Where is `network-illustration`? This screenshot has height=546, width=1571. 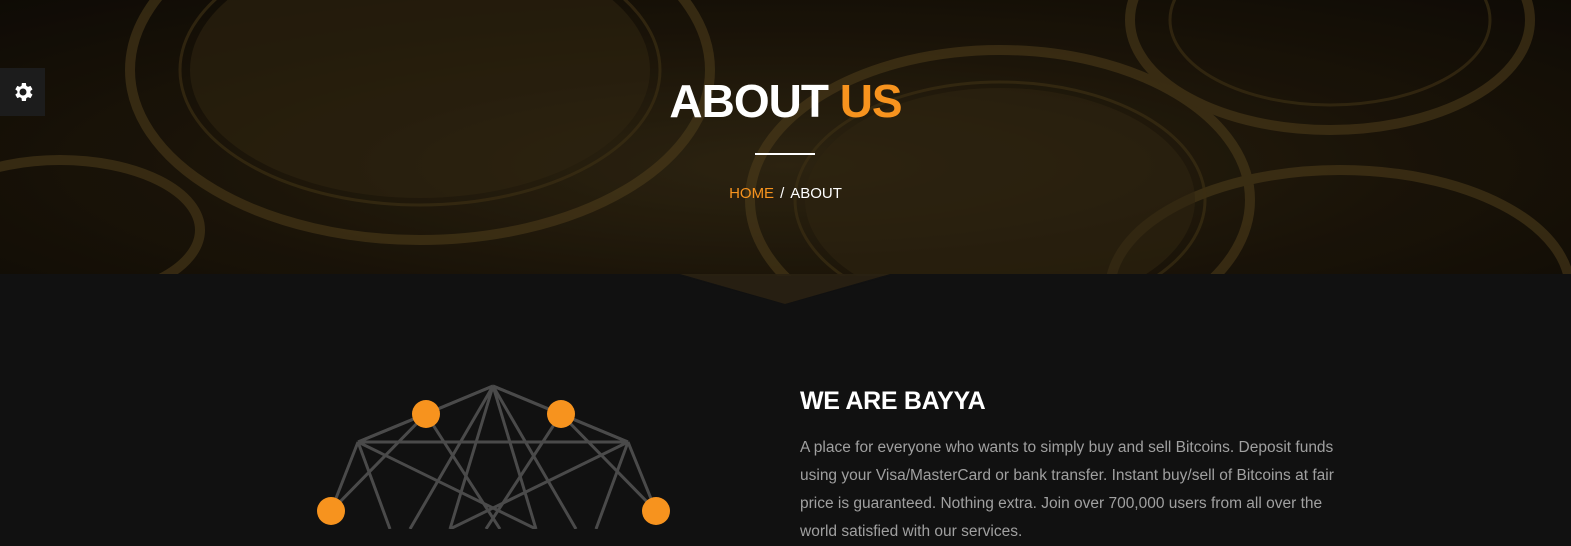 network-illustration is located at coordinates (493, 456).